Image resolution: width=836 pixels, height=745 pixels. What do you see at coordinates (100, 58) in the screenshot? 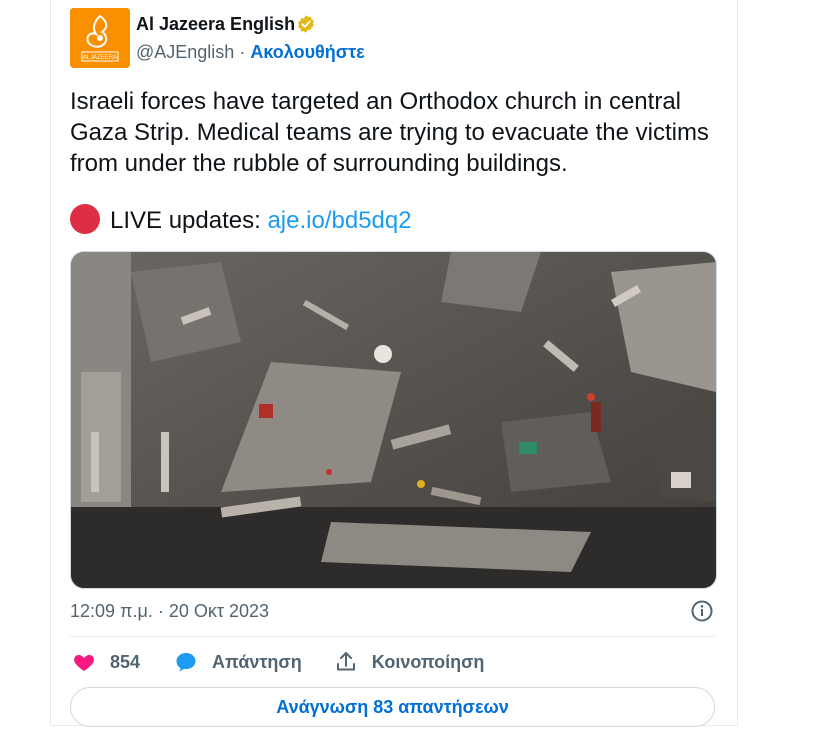
I see `svg-text: ALJAZEERA` at bounding box center [100, 58].